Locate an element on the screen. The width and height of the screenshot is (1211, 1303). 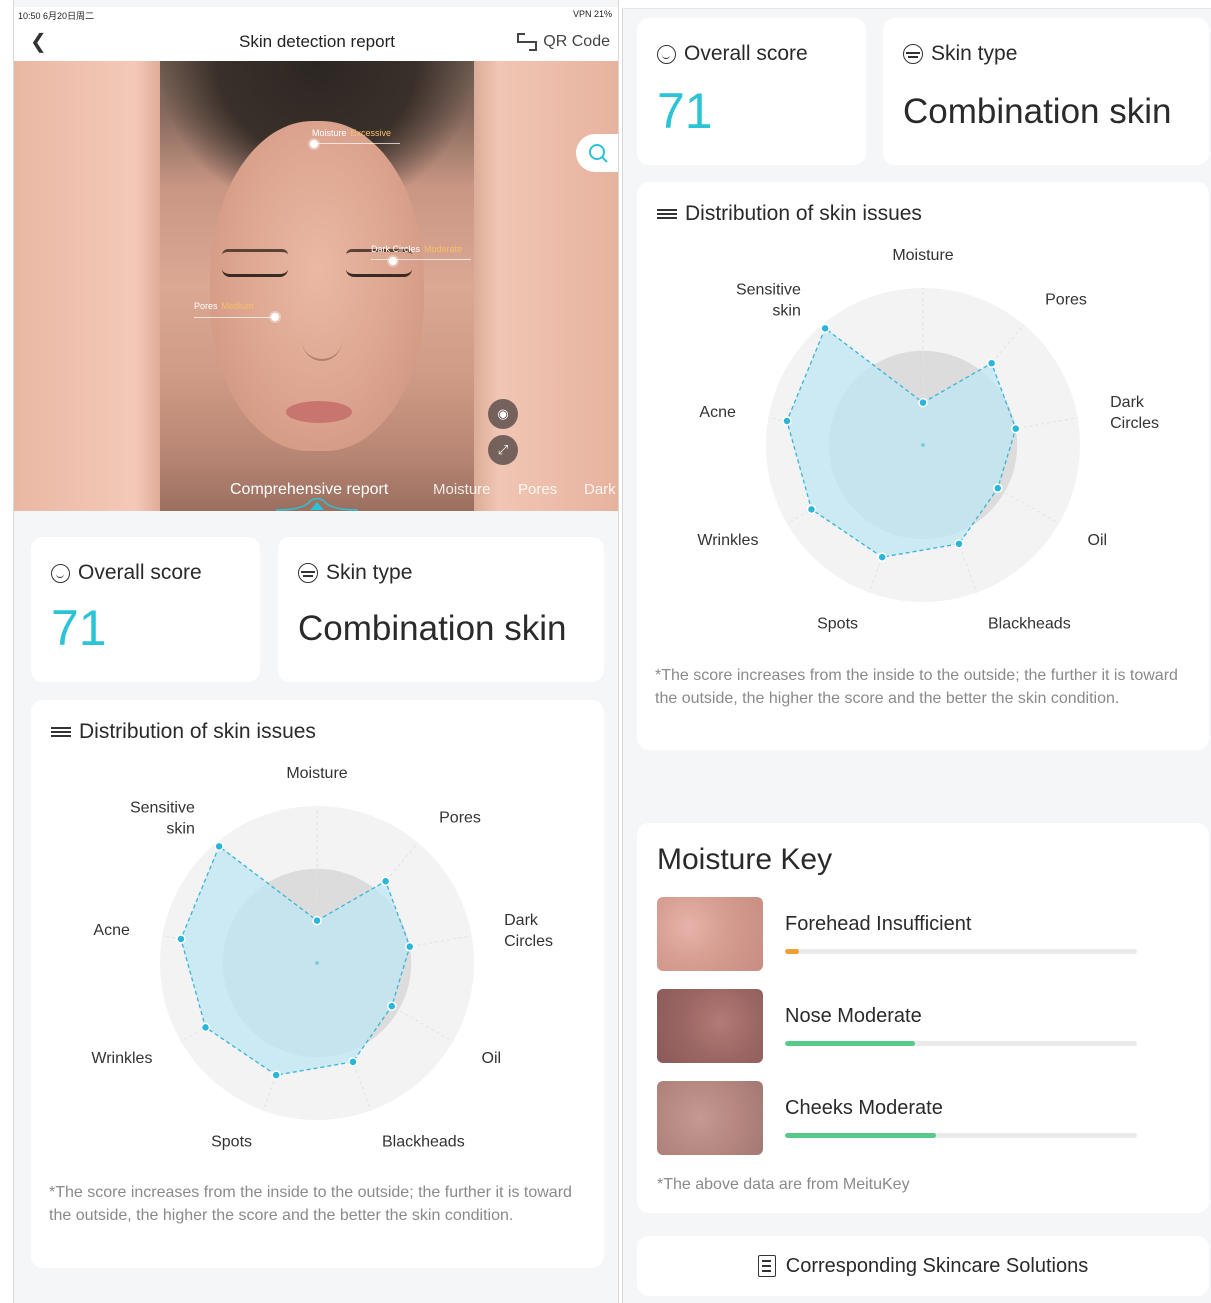
moisture-key-title: Moisture Key is located at coordinates (745, 859).